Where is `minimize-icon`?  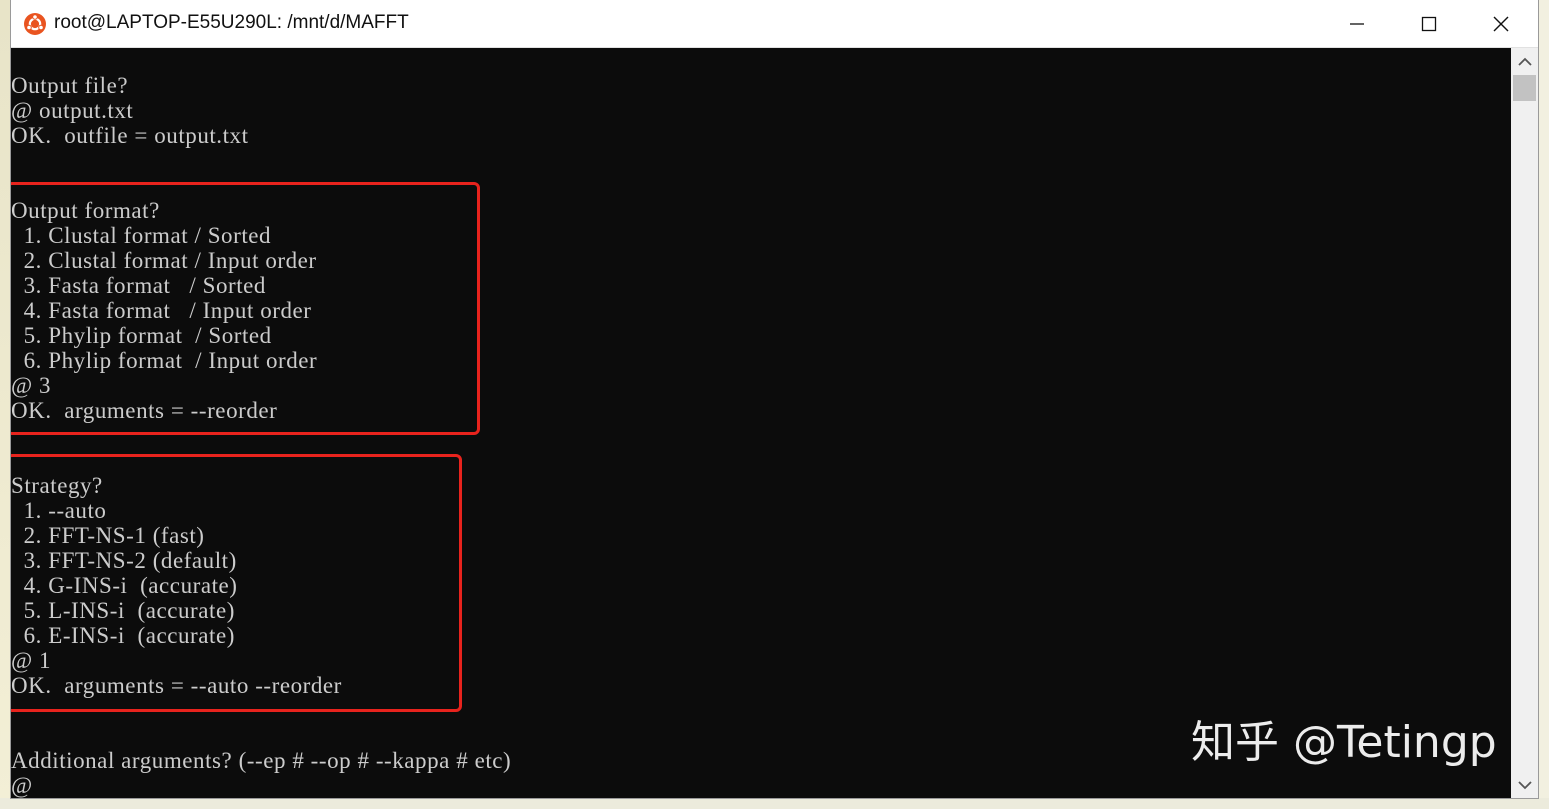 minimize-icon is located at coordinates (1357, 23).